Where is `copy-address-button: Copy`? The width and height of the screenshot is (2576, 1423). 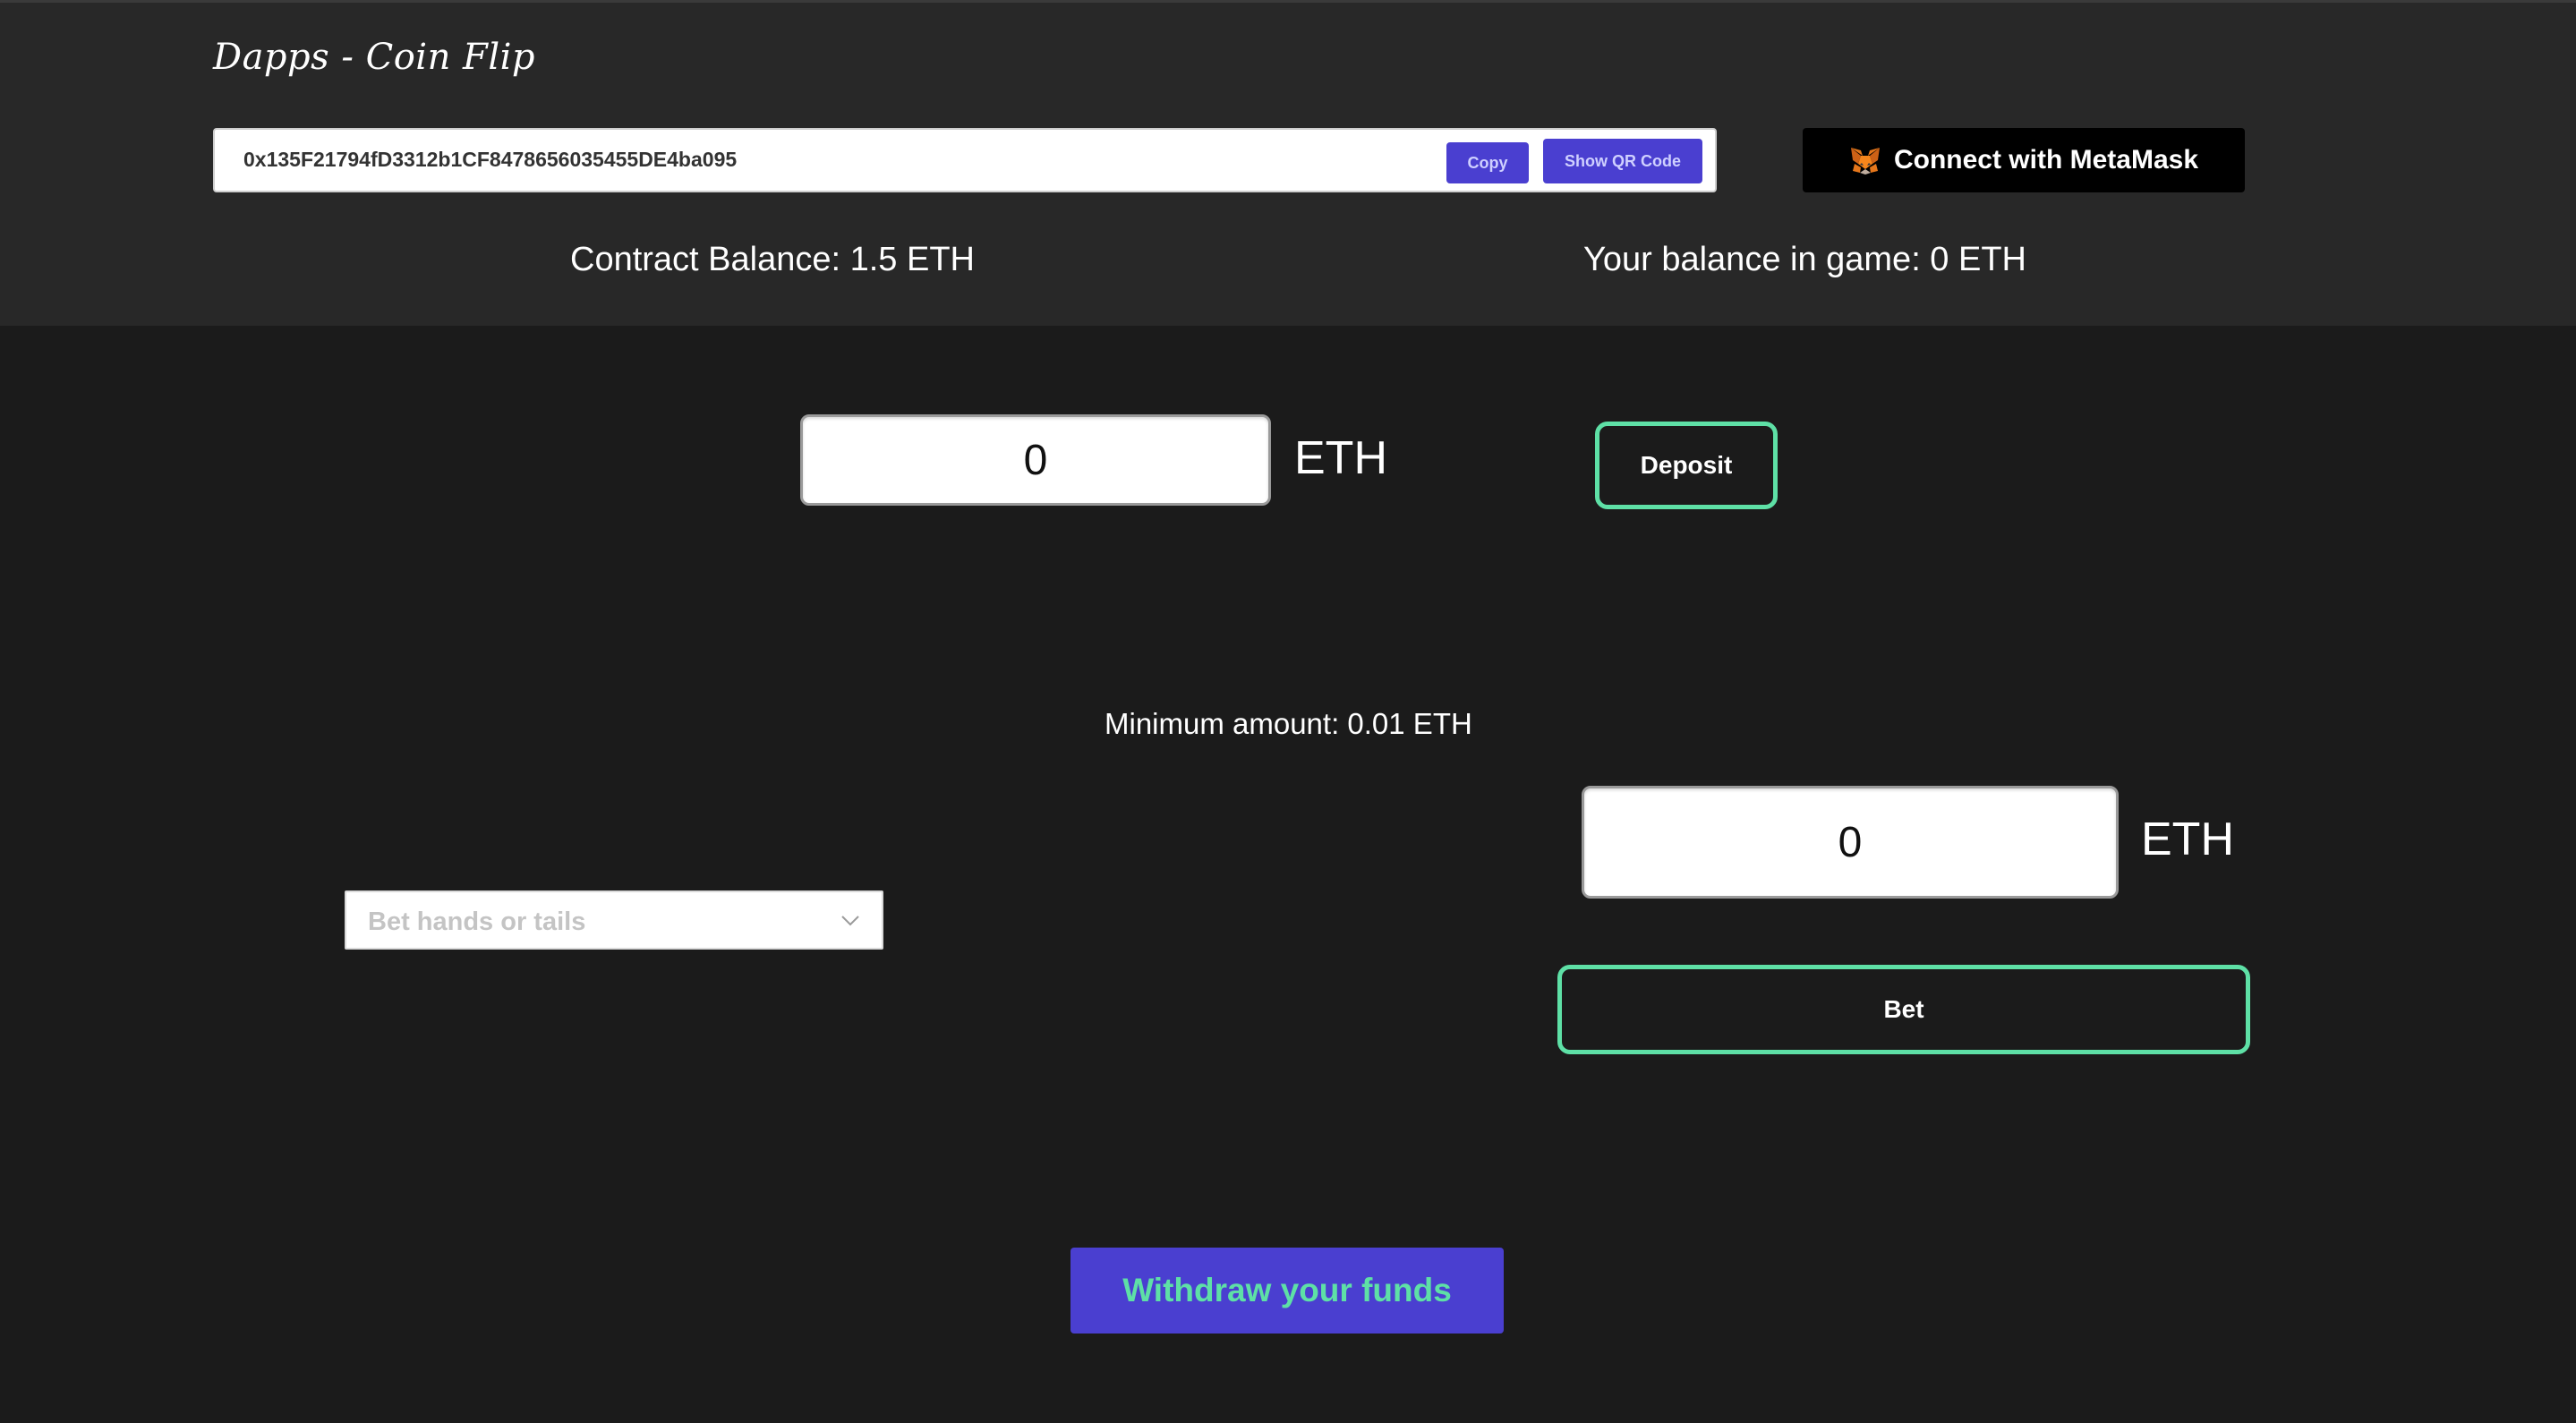 copy-address-button: Copy is located at coordinates (1487, 162).